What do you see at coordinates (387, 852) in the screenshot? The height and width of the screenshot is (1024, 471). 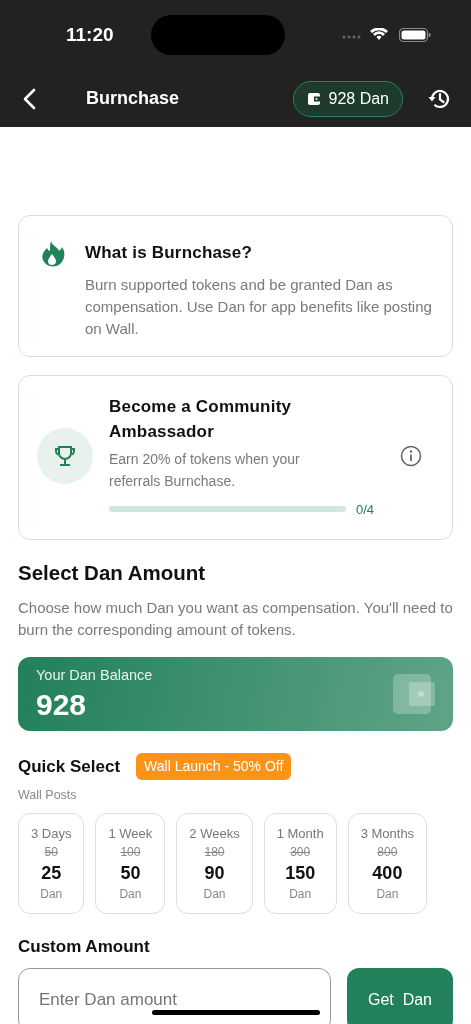 I see `old-price: 800` at bounding box center [387, 852].